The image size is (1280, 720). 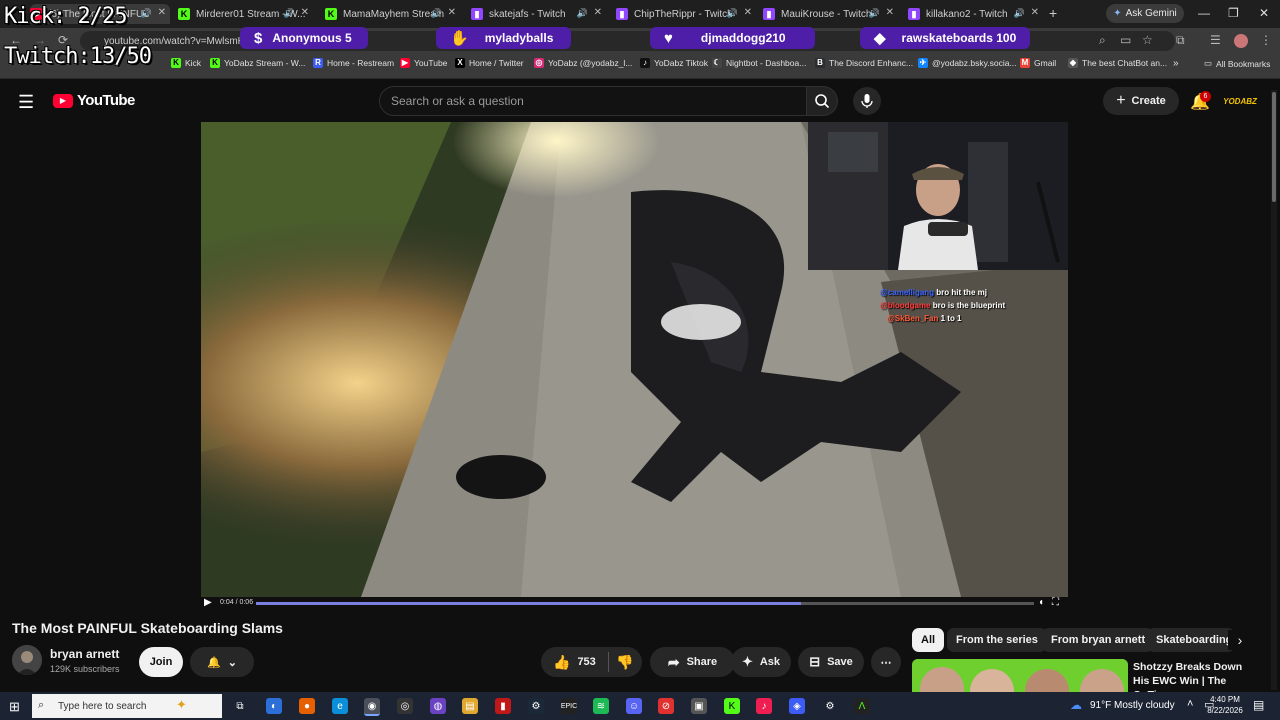 What do you see at coordinates (1225, 705) in the screenshot?
I see `clock: 4:40 PM 8/22/2026` at bounding box center [1225, 705].